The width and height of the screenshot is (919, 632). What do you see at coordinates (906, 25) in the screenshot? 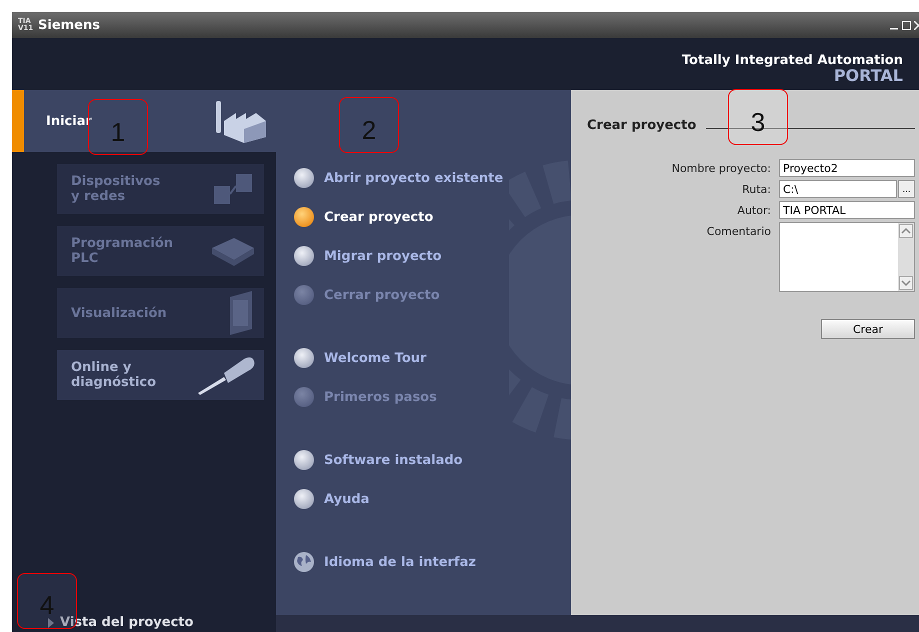
I see `maximize-icon` at bounding box center [906, 25].